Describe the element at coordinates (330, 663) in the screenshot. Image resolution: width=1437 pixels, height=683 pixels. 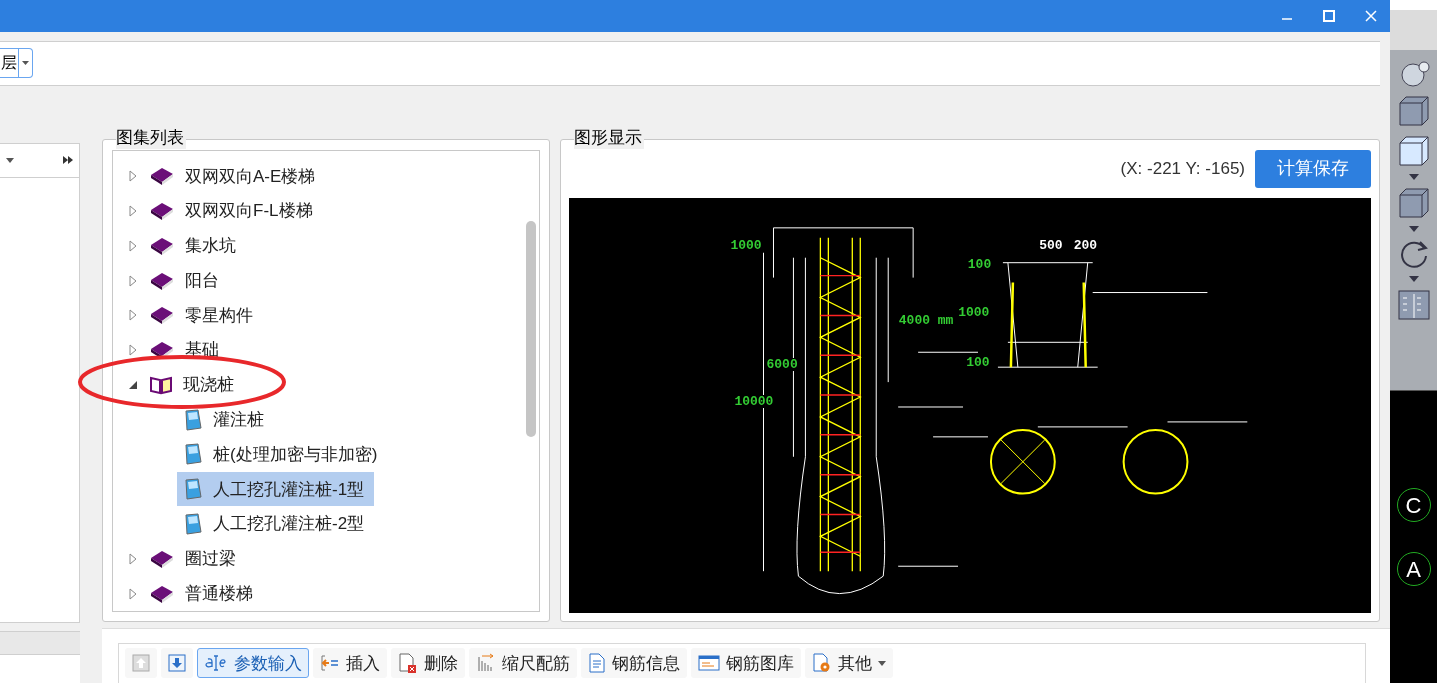
I see `insert-icon` at that location.